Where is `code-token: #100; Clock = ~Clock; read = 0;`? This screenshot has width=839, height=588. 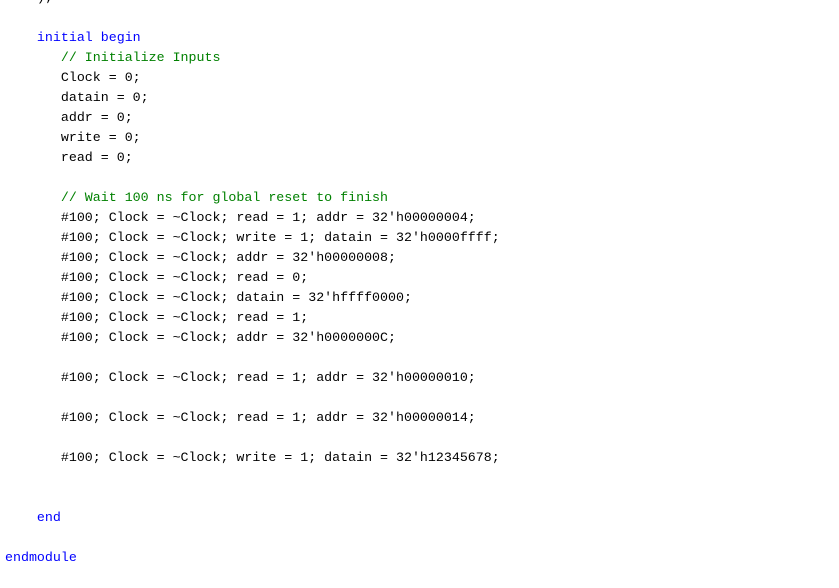
code-token: #100; Clock = ~Clock; read = 0; is located at coordinates (157, 277).